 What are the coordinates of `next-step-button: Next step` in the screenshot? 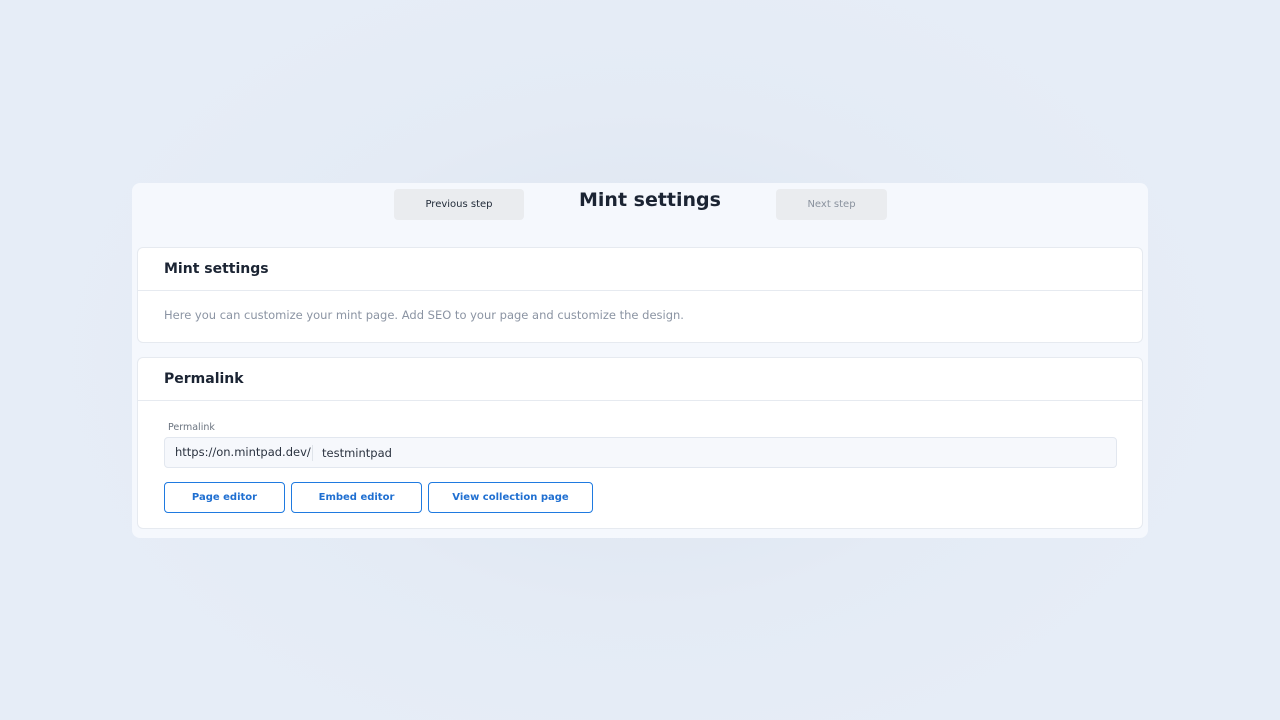 It's located at (831, 204).